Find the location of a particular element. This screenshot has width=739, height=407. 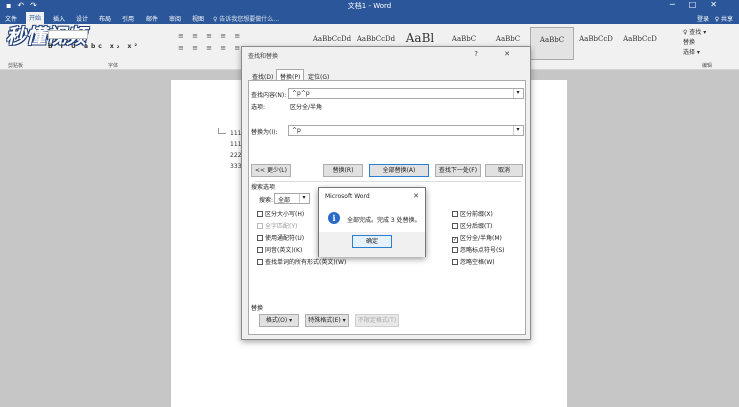

checkbox-sounds-like: 同音(英文)(K) is located at coordinates (279, 249).